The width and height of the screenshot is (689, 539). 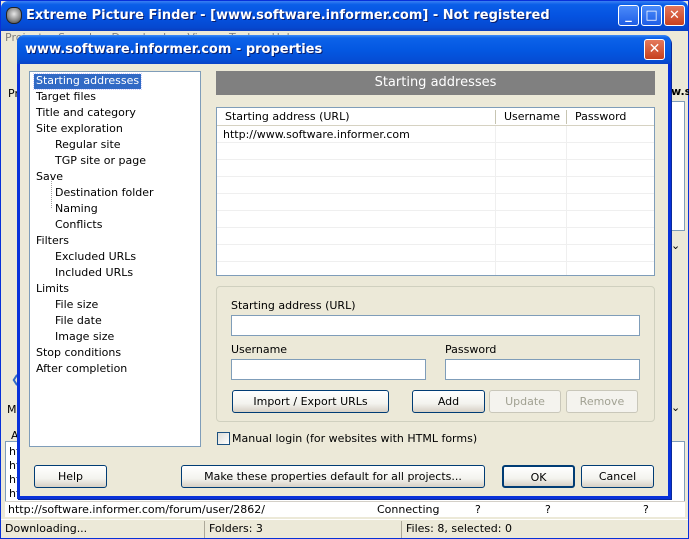 I want to click on maximize-button: □, so click(x=651, y=15).